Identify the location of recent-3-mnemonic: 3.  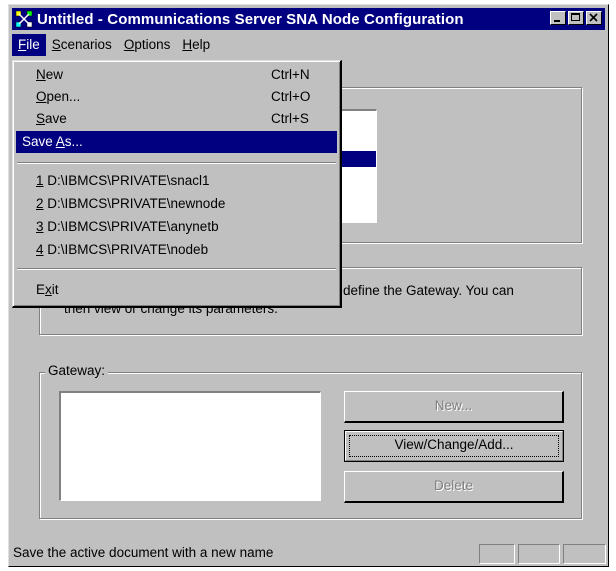
(40, 226).